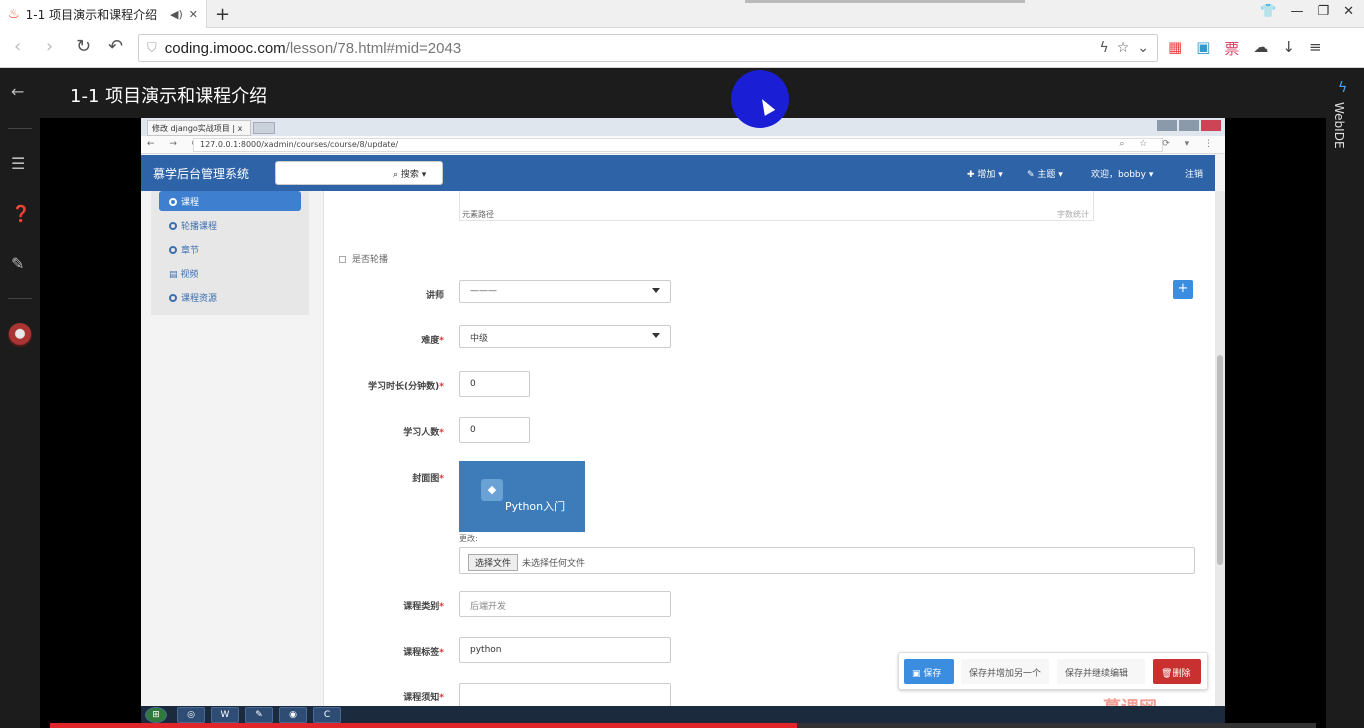  What do you see at coordinates (494, 384) in the screenshot?
I see `learn-times-input: 0` at bounding box center [494, 384].